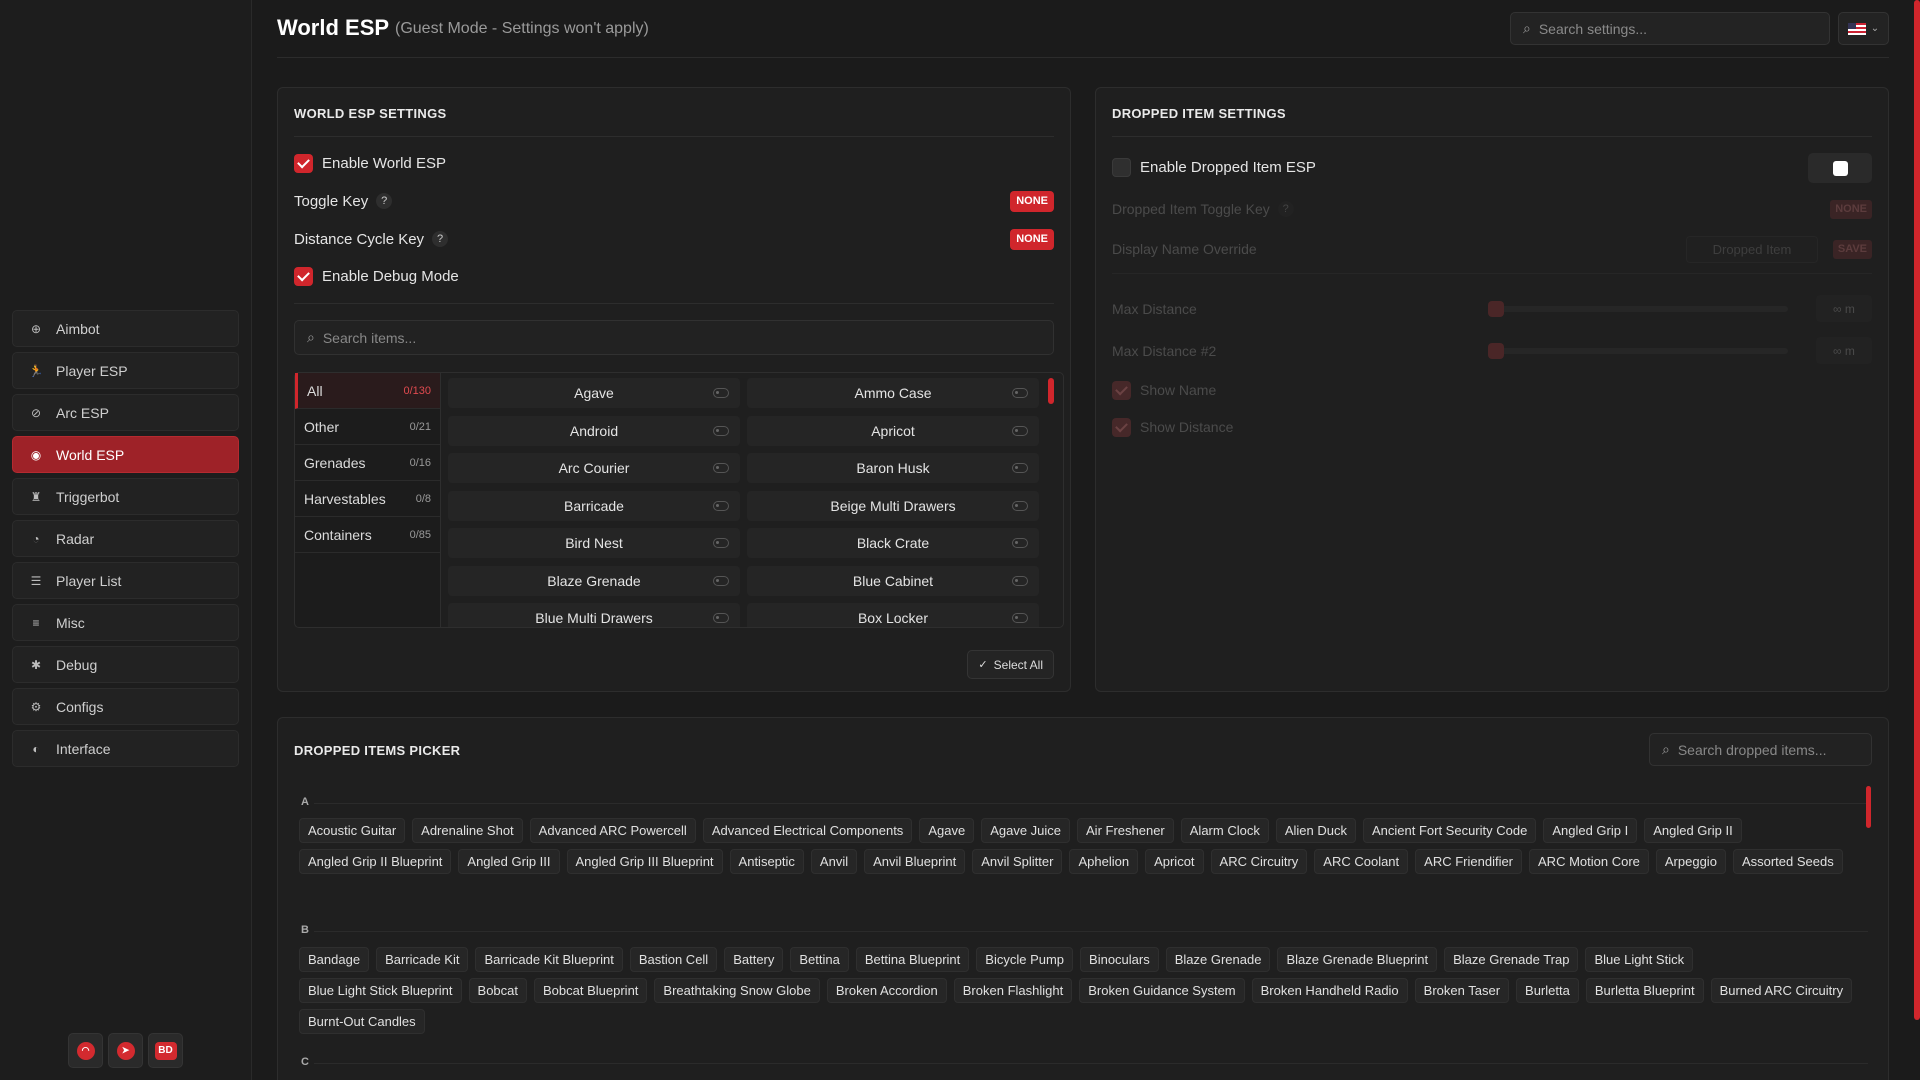 The image size is (1920, 1080). I want to click on item-toggle-ammo-case: Ammo Case, so click(893, 393).